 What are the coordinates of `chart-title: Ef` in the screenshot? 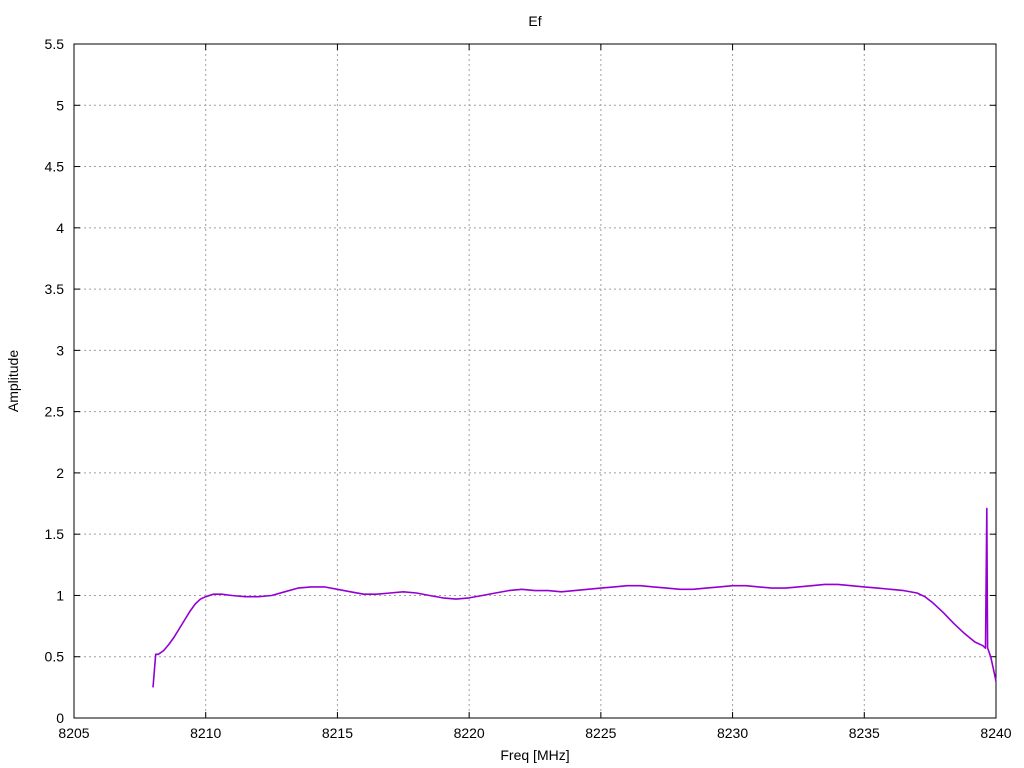 It's located at (534, 21).